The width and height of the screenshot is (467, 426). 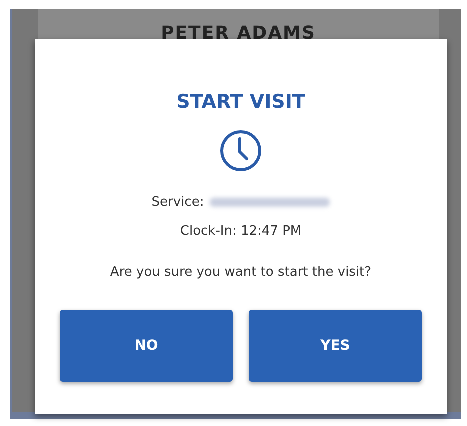 What do you see at coordinates (241, 102) in the screenshot?
I see `dialog-title: START VISIT` at bounding box center [241, 102].